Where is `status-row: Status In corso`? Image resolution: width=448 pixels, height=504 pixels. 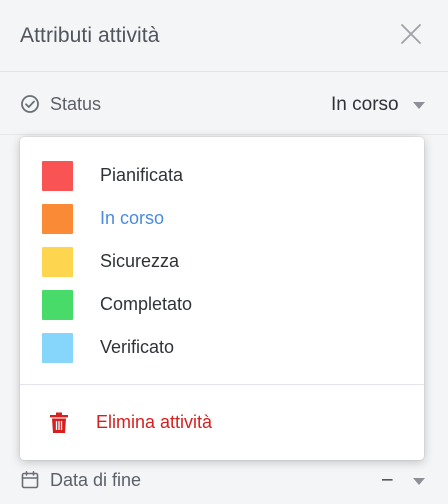
status-row: Status In corso is located at coordinates (224, 104).